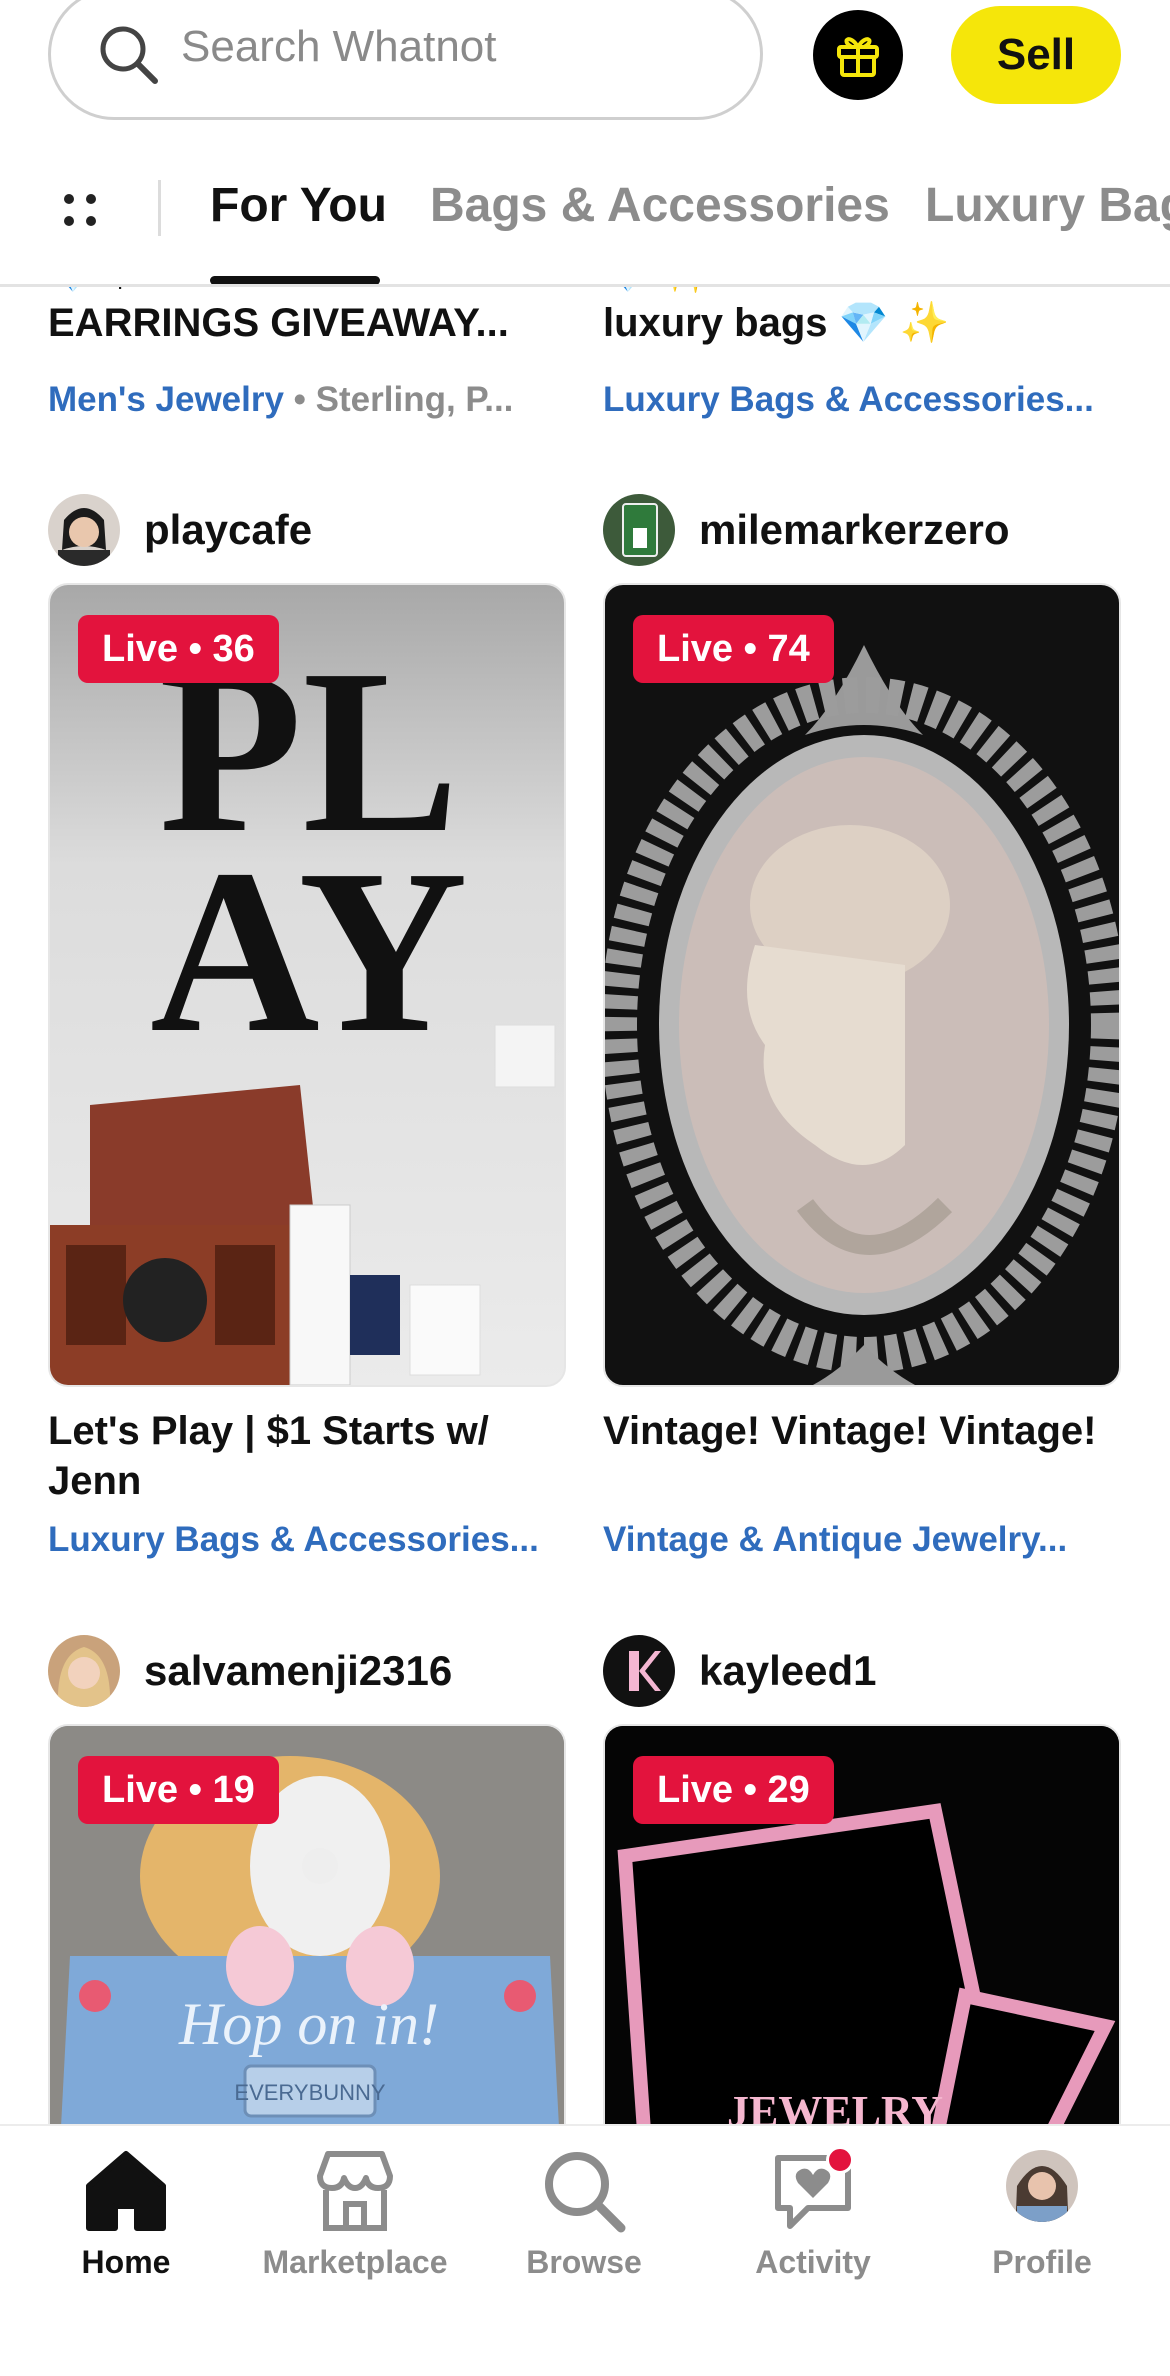 This screenshot has height=2376, width=1170. What do you see at coordinates (309, 951) in the screenshot?
I see `svg-text: AY` at bounding box center [309, 951].